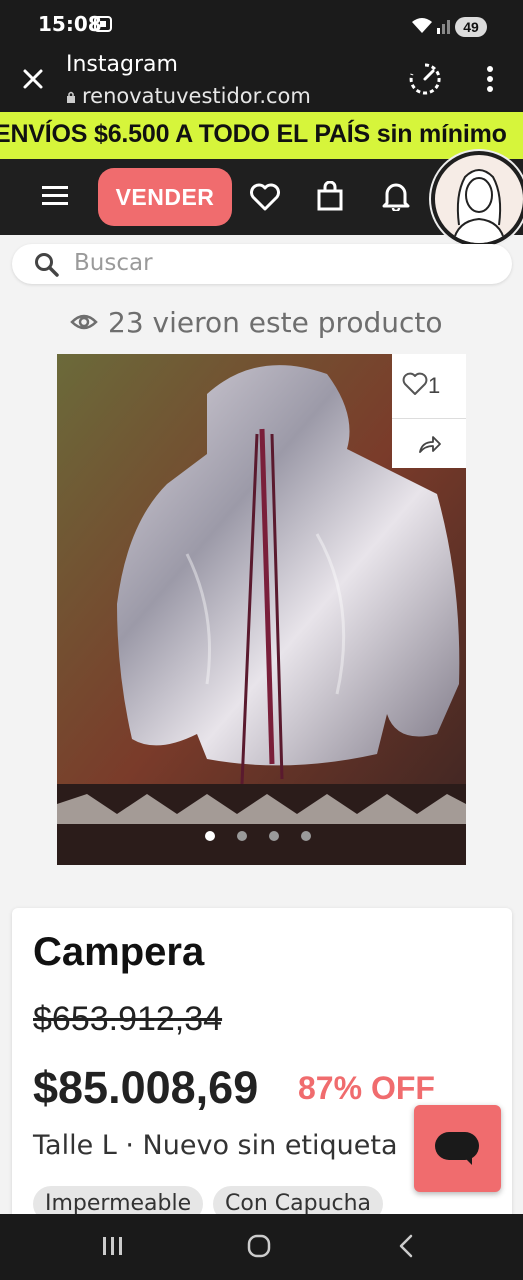 This screenshot has height=1280, width=523. What do you see at coordinates (265, 199) in the screenshot?
I see `heart-icon` at bounding box center [265, 199].